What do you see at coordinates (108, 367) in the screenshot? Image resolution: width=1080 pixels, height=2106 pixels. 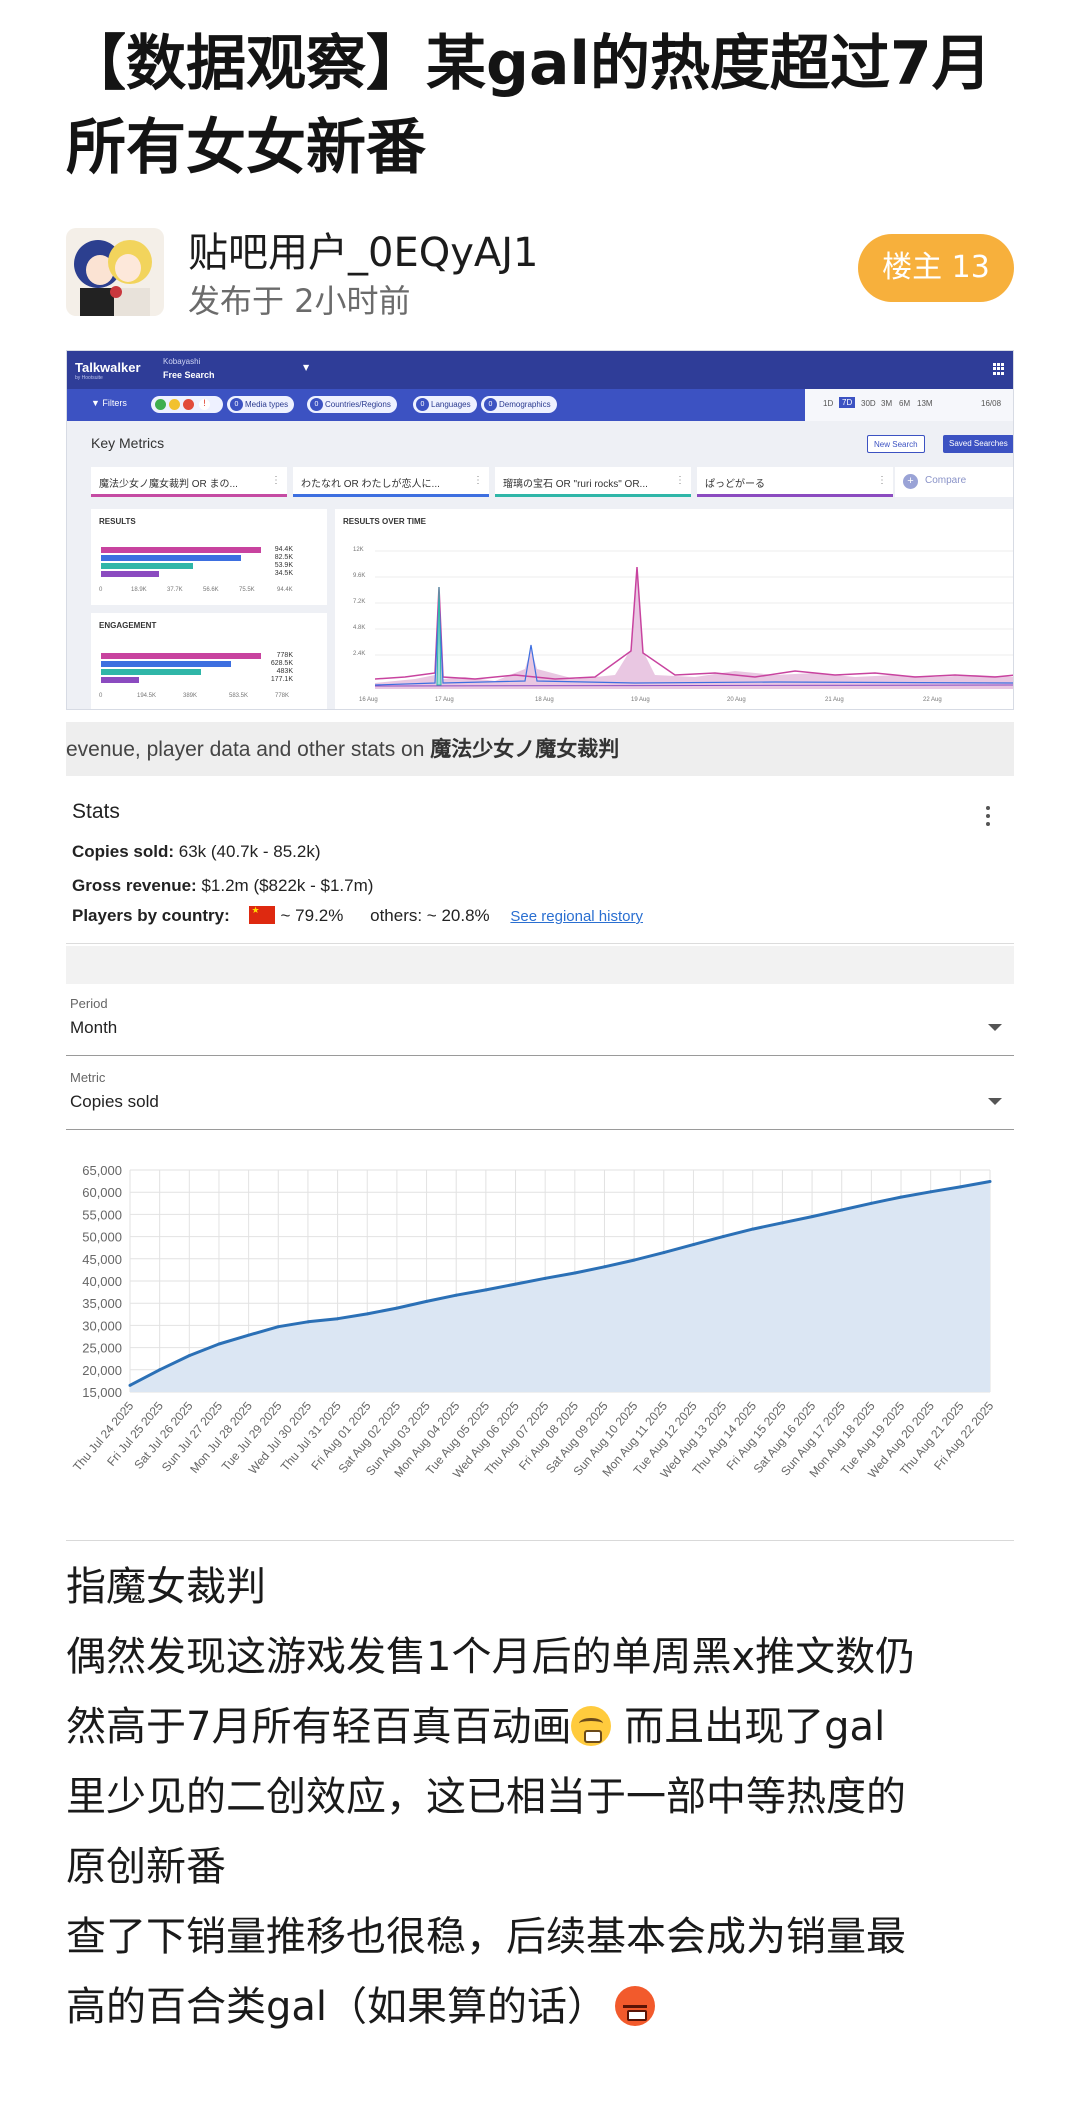 I see `talkwalker-logo: Talkwalker` at bounding box center [108, 367].